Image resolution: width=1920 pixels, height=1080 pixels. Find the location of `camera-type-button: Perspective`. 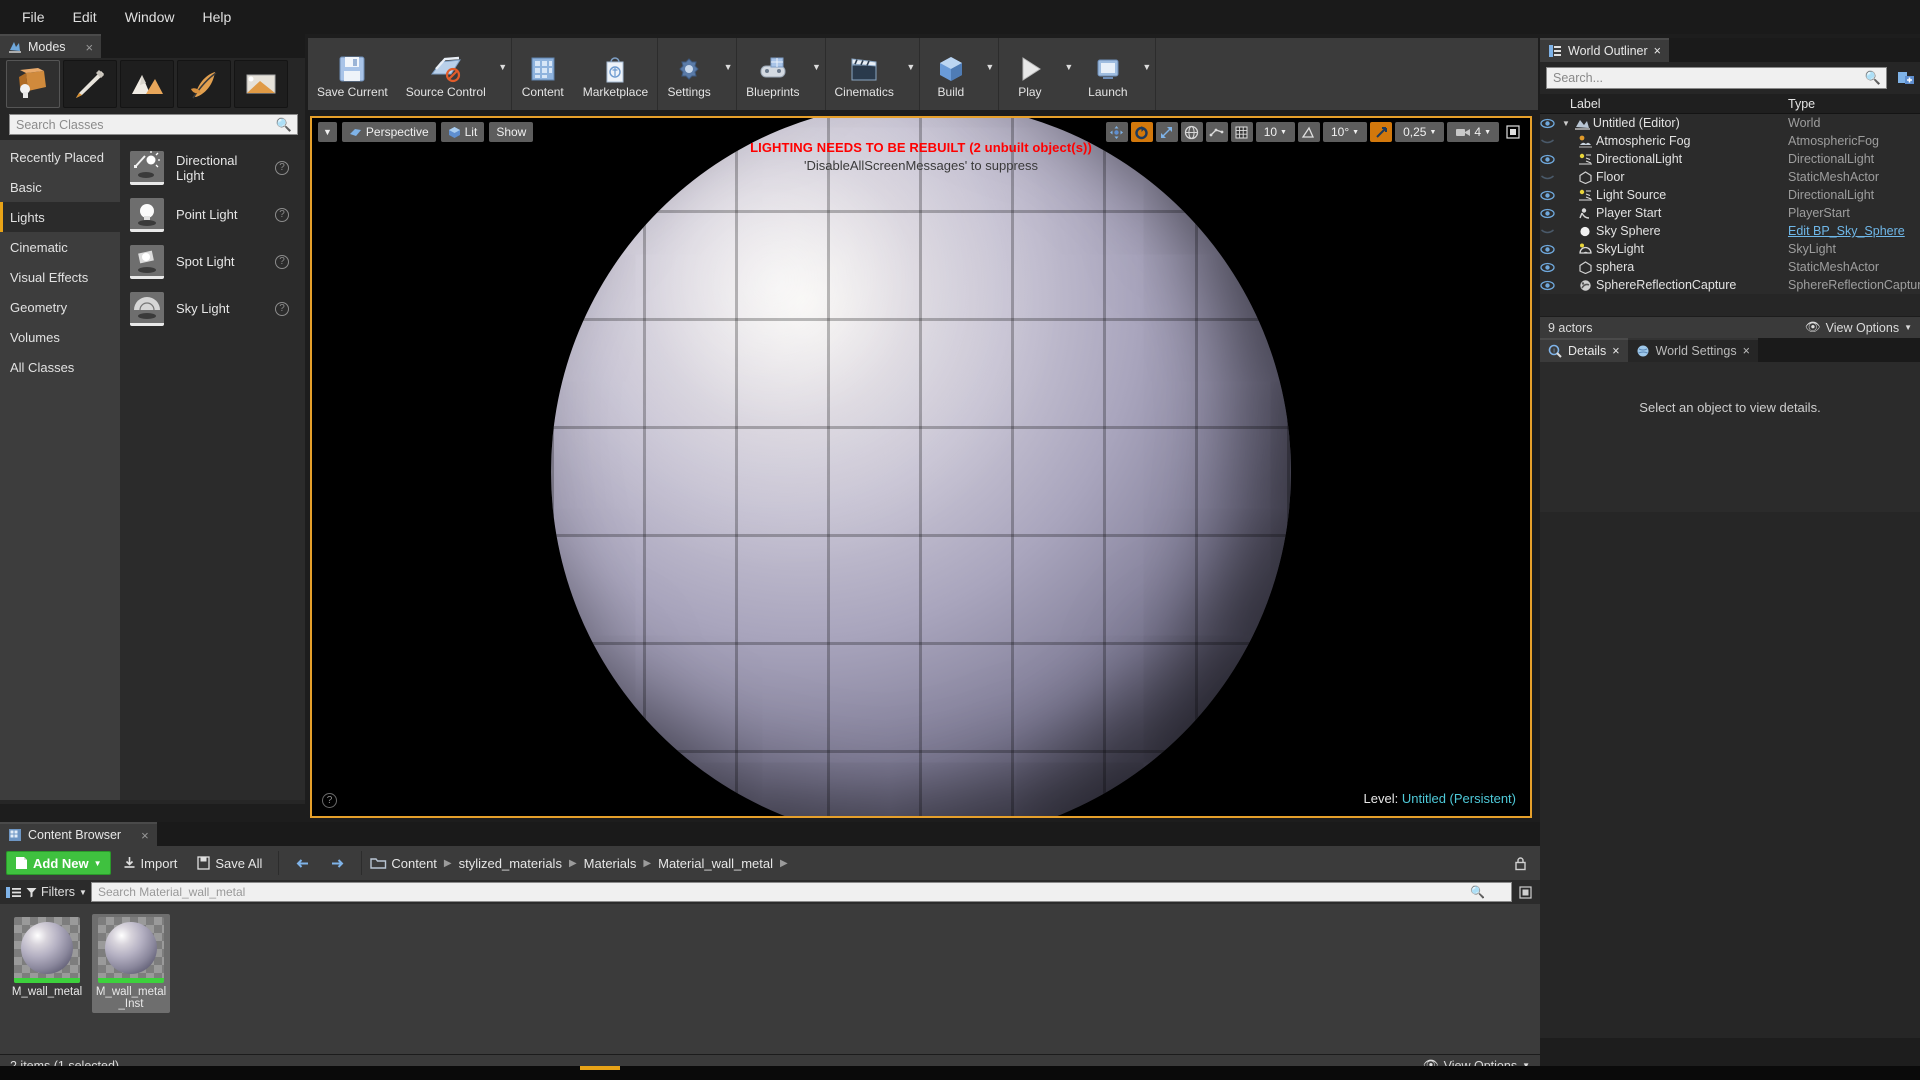

camera-type-button: Perspective is located at coordinates (388, 132).